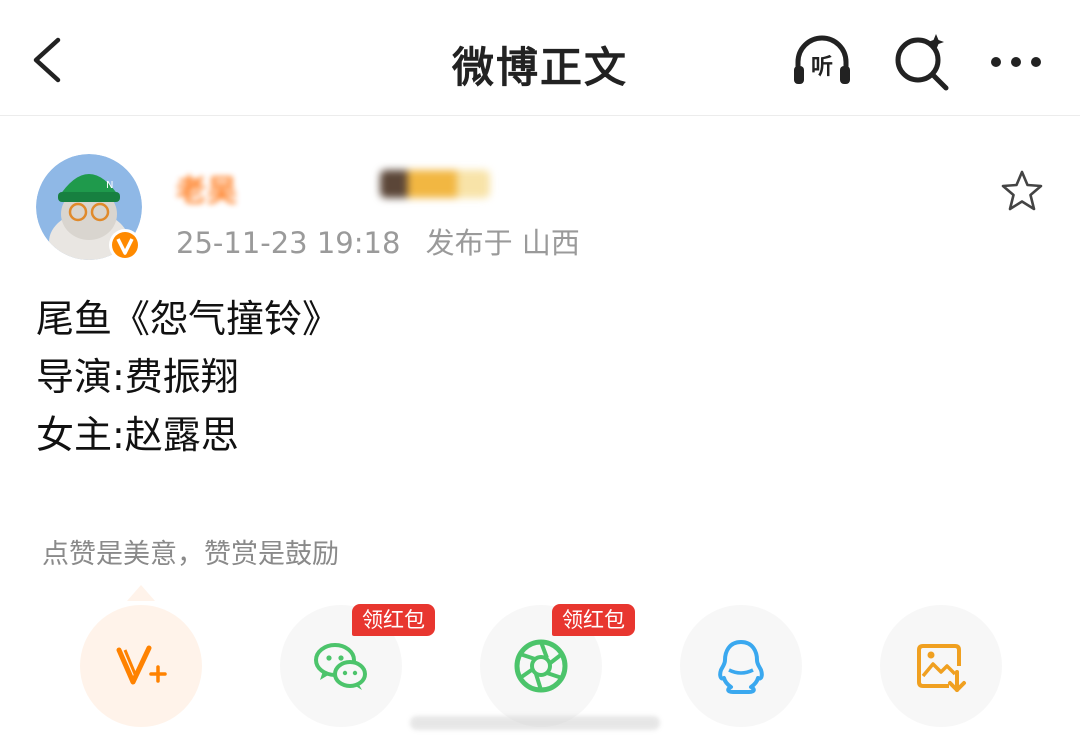 The height and width of the screenshot is (753, 1080). Describe the element at coordinates (541, 666) in the screenshot. I see `moments-aperture-icon` at that location.